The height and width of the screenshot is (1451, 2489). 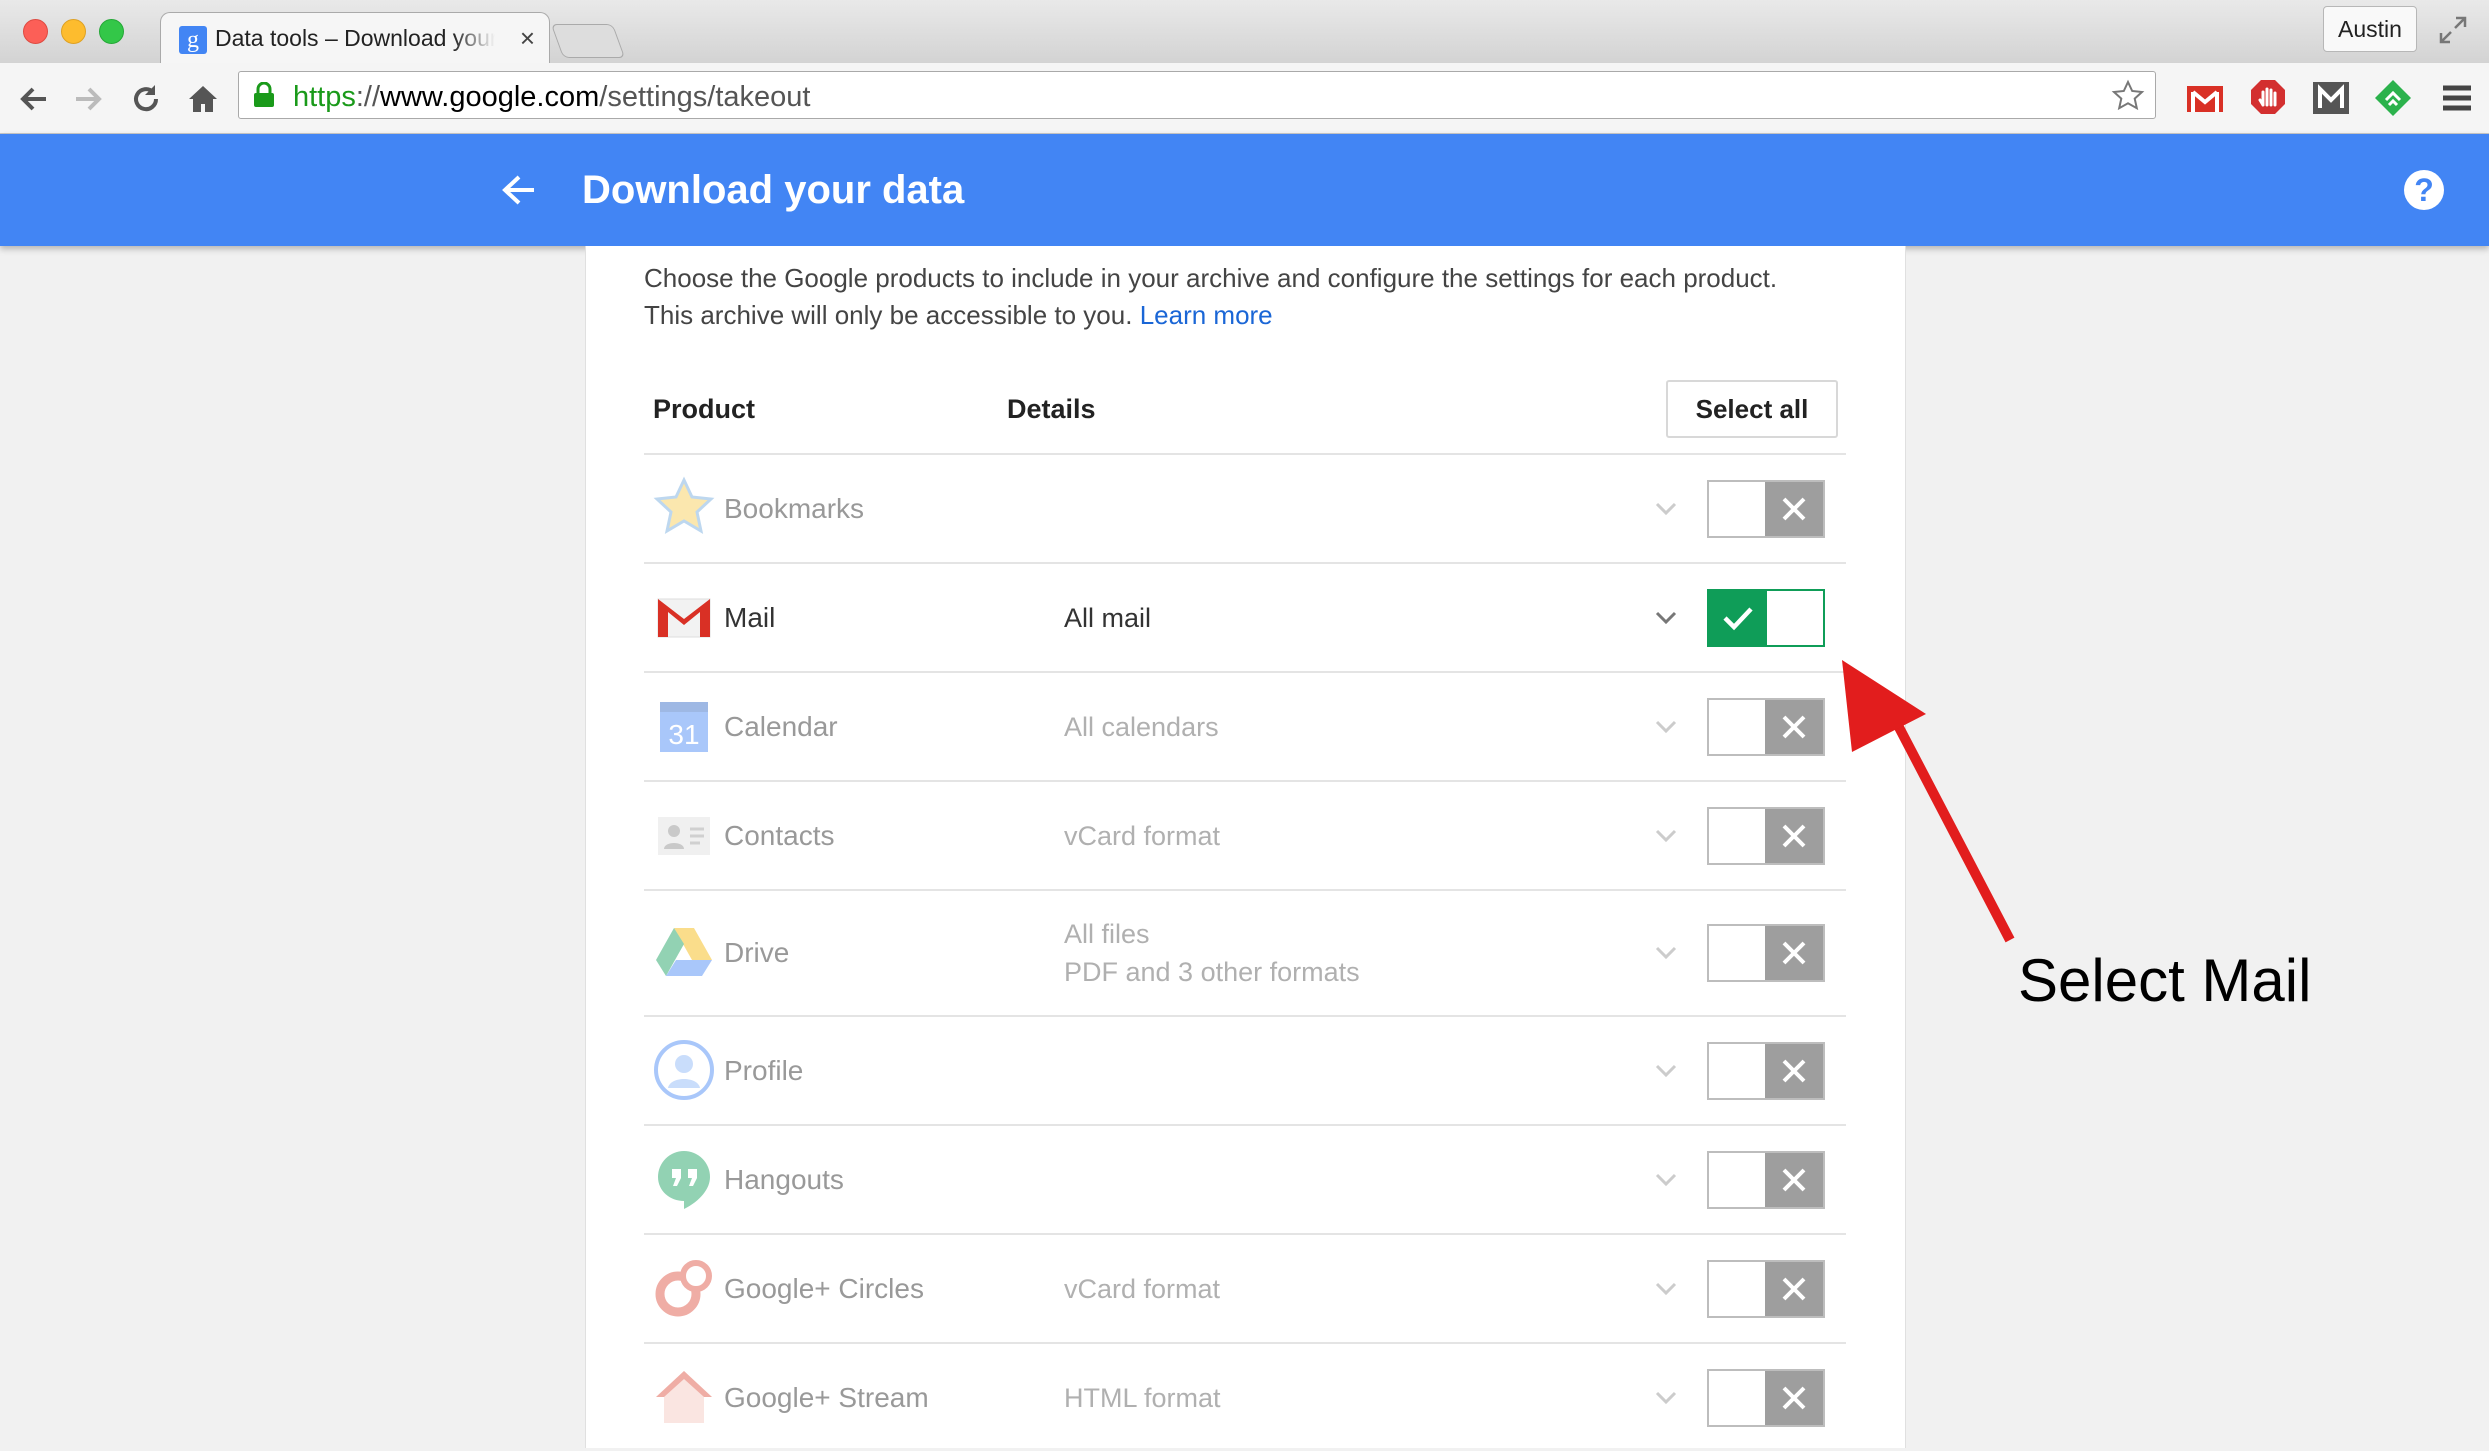 What do you see at coordinates (684, 504) in the screenshot?
I see `star-icon` at bounding box center [684, 504].